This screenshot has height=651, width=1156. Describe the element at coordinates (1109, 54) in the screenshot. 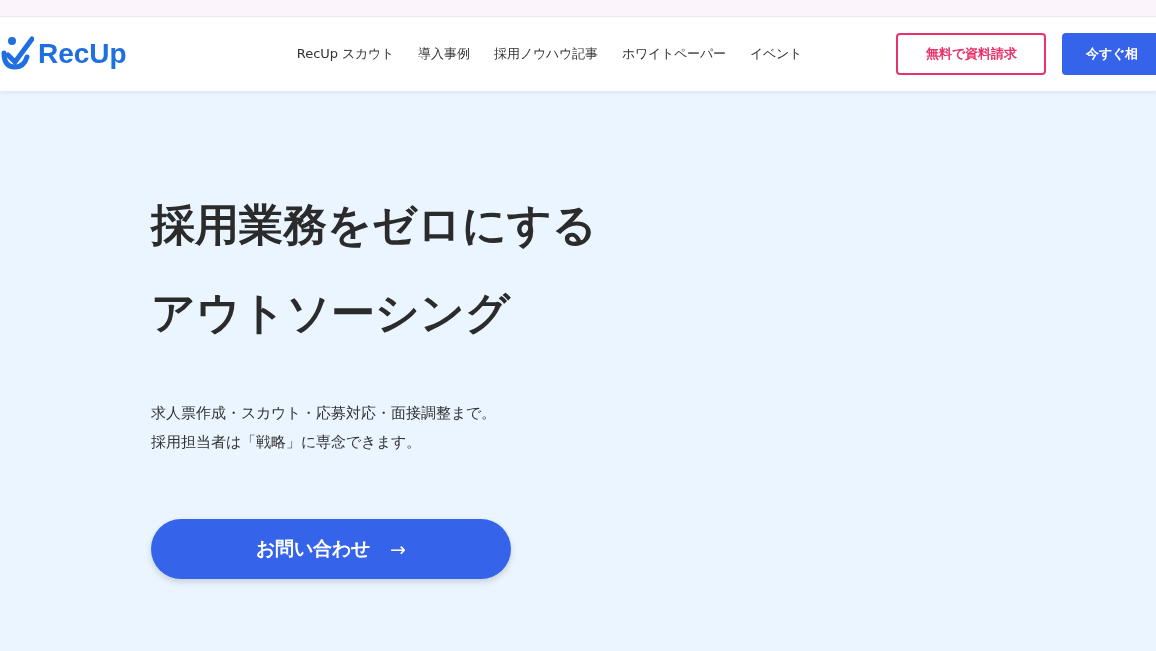

I see `consult-button: 今すぐ相` at that location.